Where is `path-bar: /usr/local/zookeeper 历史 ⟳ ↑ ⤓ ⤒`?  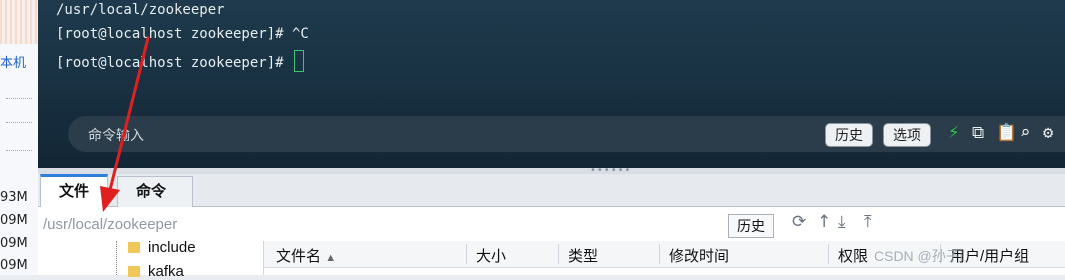 path-bar: /usr/local/zookeeper 历史 ⟳ ↑ ⤓ ⤒ is located at coordinates (551, 224).